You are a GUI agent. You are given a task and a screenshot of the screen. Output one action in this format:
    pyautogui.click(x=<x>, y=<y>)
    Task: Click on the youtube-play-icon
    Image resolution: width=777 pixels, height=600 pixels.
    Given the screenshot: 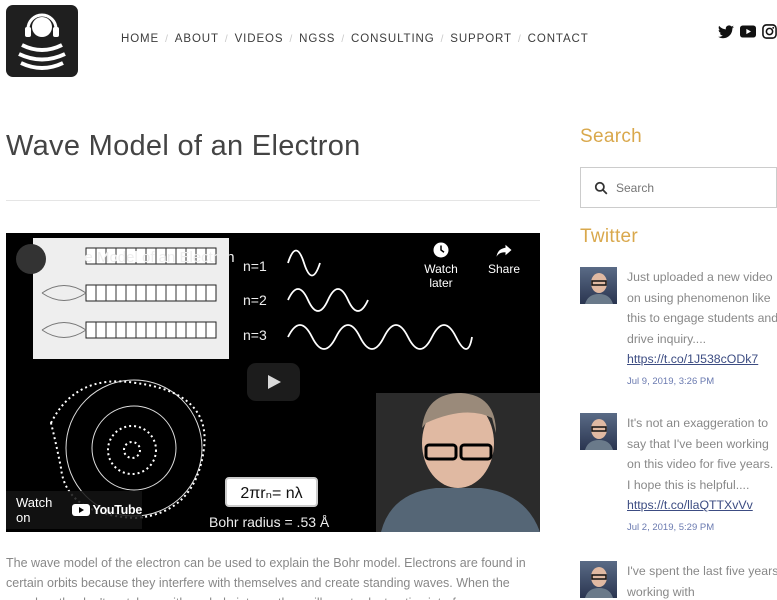 What is the action you would take?
    pyautogui.click(x=81, y=510)
    